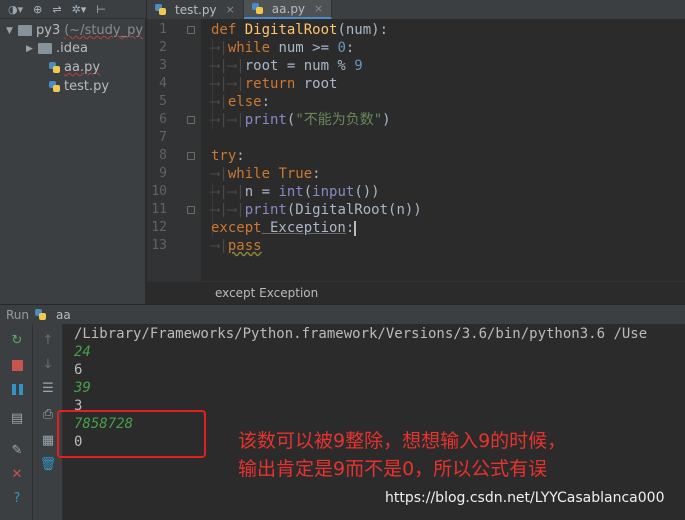 This screenshot has width=685, height=520. Describe the element at coordinates (73, 161) in the screenshot. I see `project-tree: ▼ py3 (~/study_py ▶ .idea aa.py test.py` at that location.